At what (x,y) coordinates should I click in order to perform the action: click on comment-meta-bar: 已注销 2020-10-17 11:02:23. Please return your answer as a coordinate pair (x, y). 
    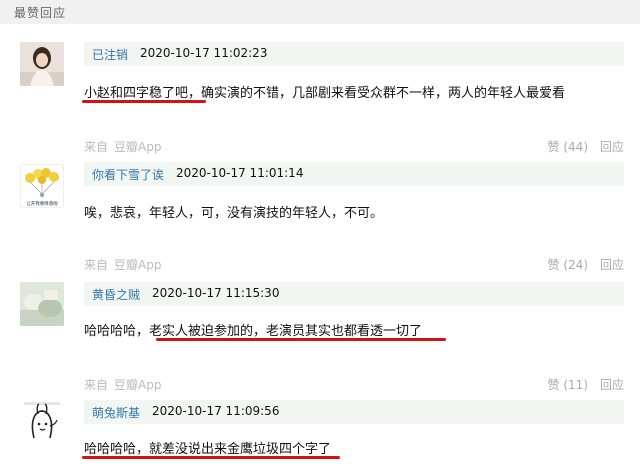
    Looking at the image, I should click on (354, 54).